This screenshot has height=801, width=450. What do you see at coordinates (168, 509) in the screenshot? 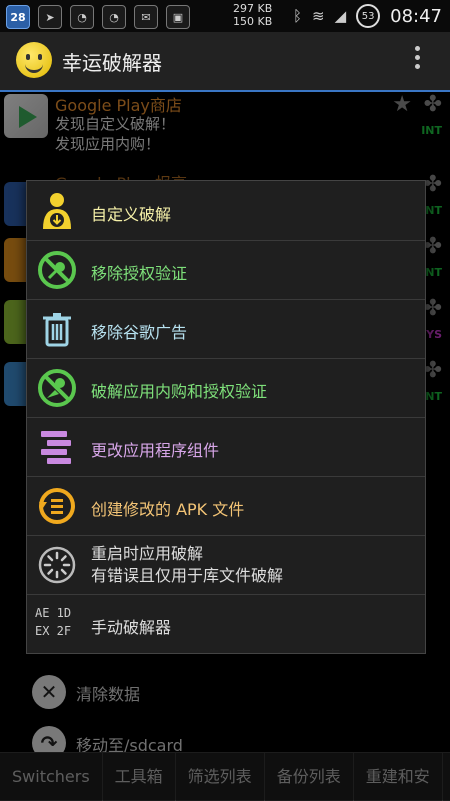
I see `menu-item-label: 创建修改的 APK 文件` at bounding box center [168, 509].